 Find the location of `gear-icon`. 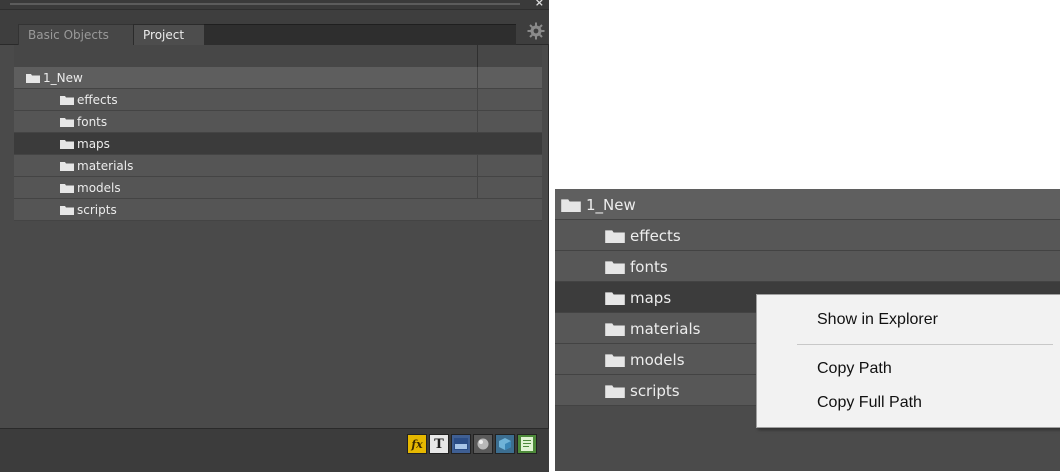

gear-icon is located at coordinates (536, 31).